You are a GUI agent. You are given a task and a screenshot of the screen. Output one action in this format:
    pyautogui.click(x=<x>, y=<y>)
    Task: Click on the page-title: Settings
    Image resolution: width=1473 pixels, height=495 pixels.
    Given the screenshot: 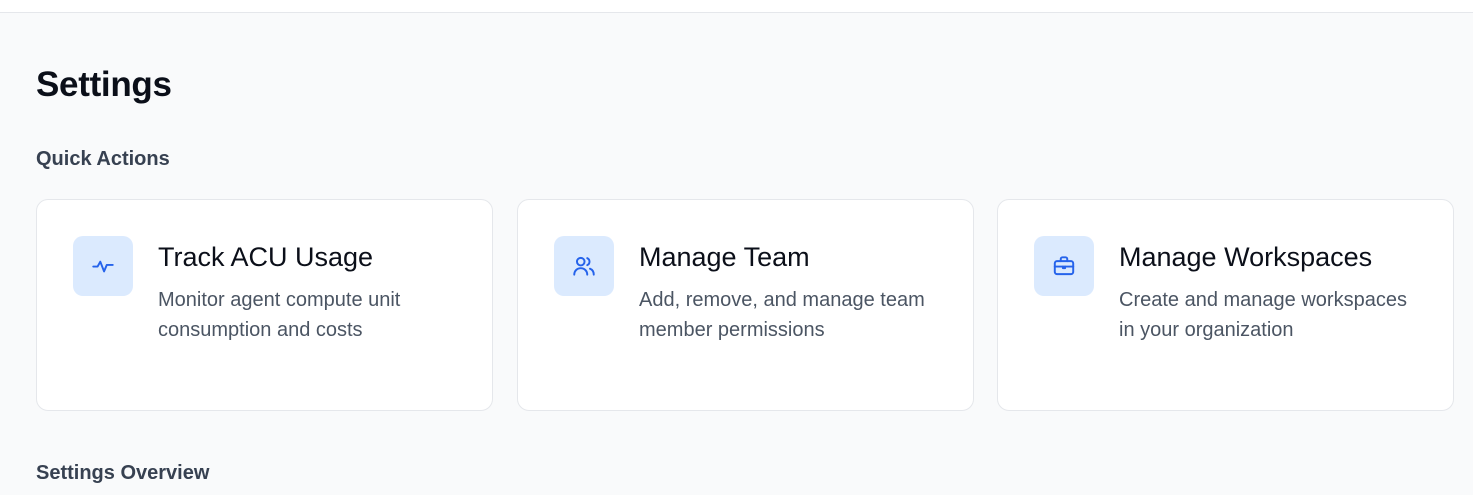 What is the action you would take?
    pyautogui.click(x=104, y=84)
    